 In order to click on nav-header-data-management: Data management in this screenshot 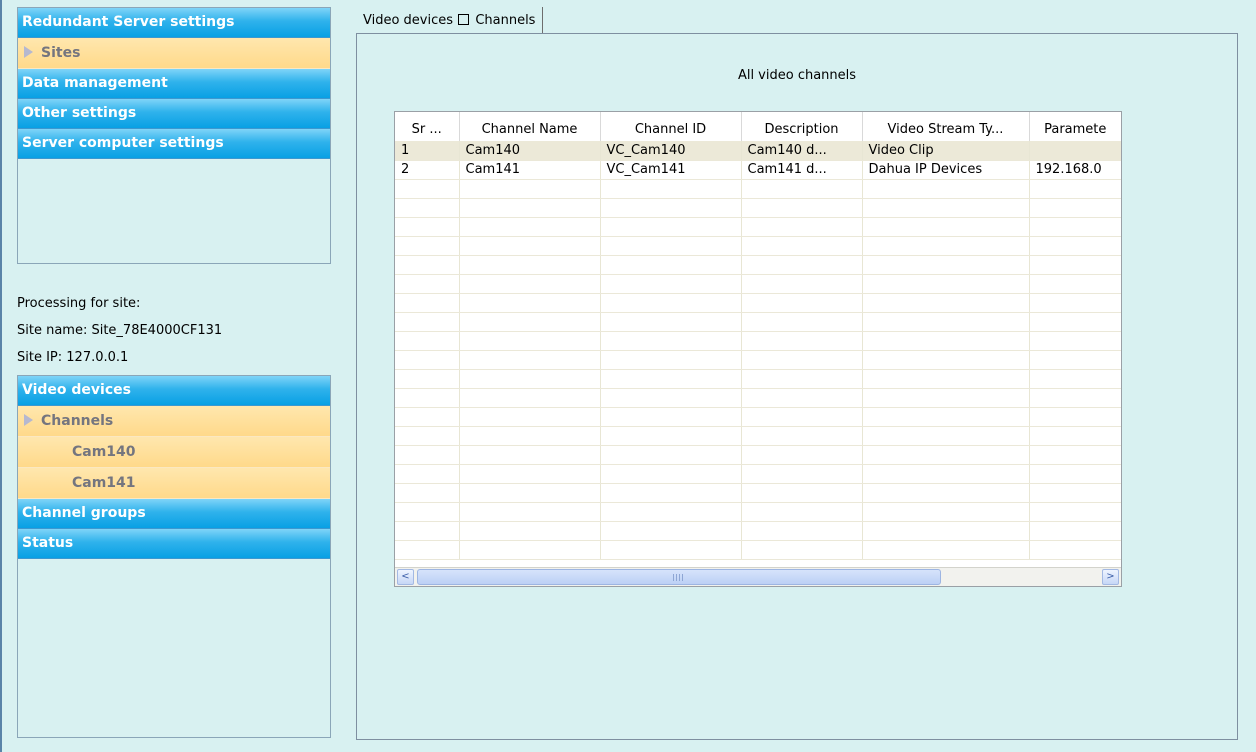, I will do `click(174, 84)`.